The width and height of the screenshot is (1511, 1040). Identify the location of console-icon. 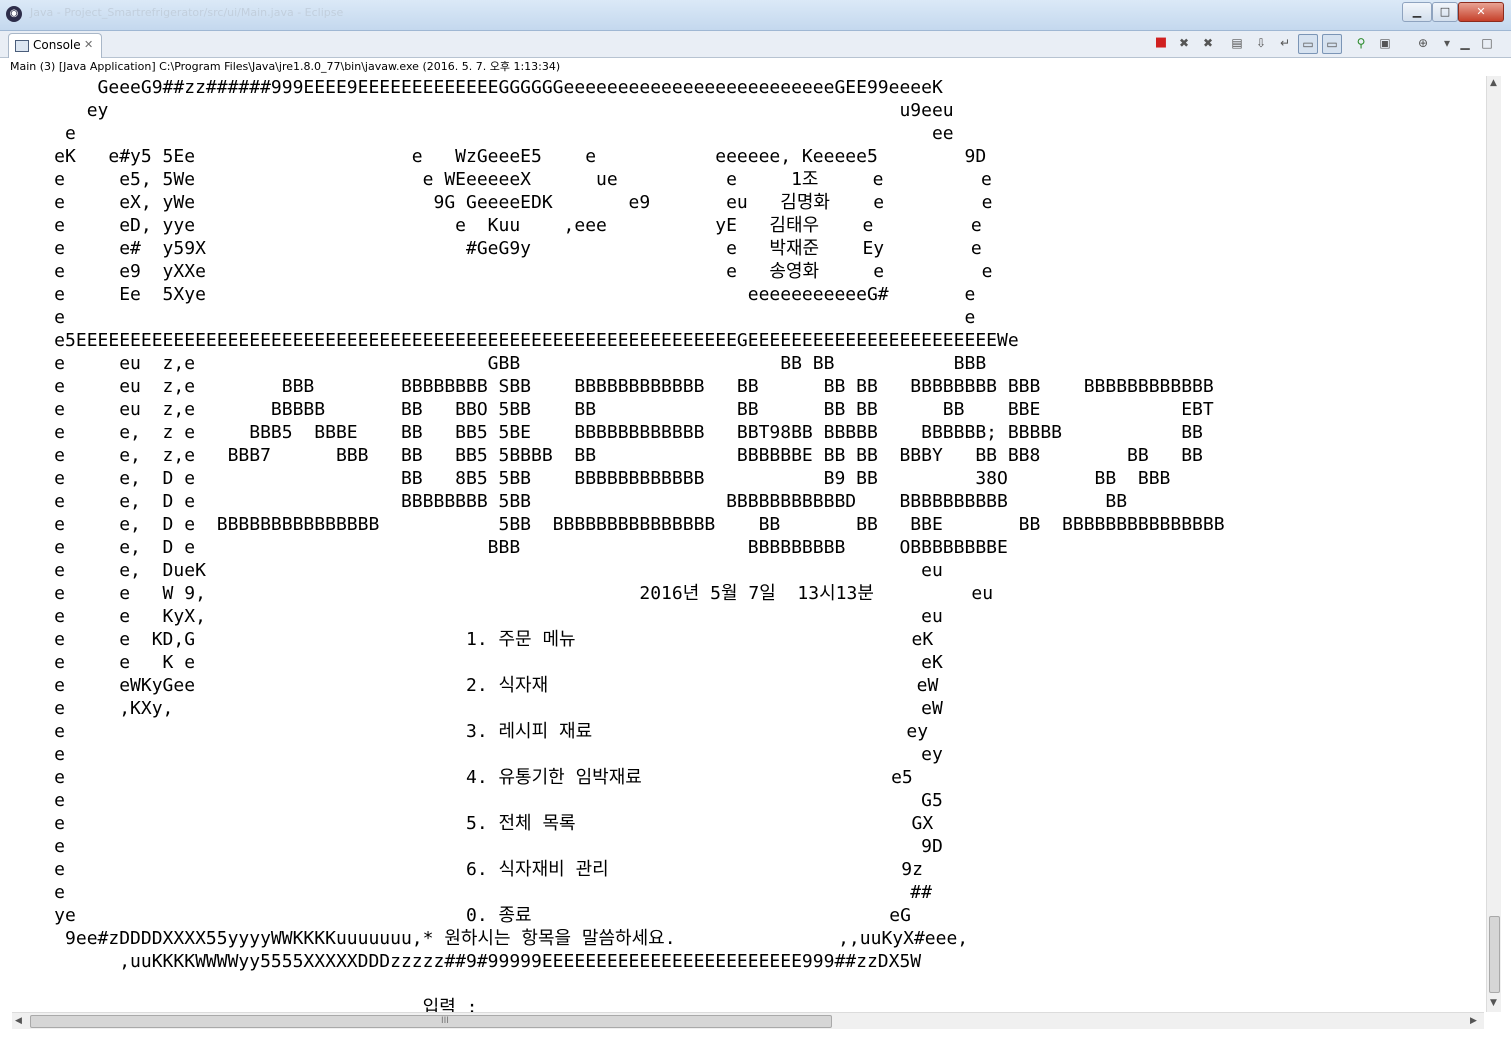
(22, 46).